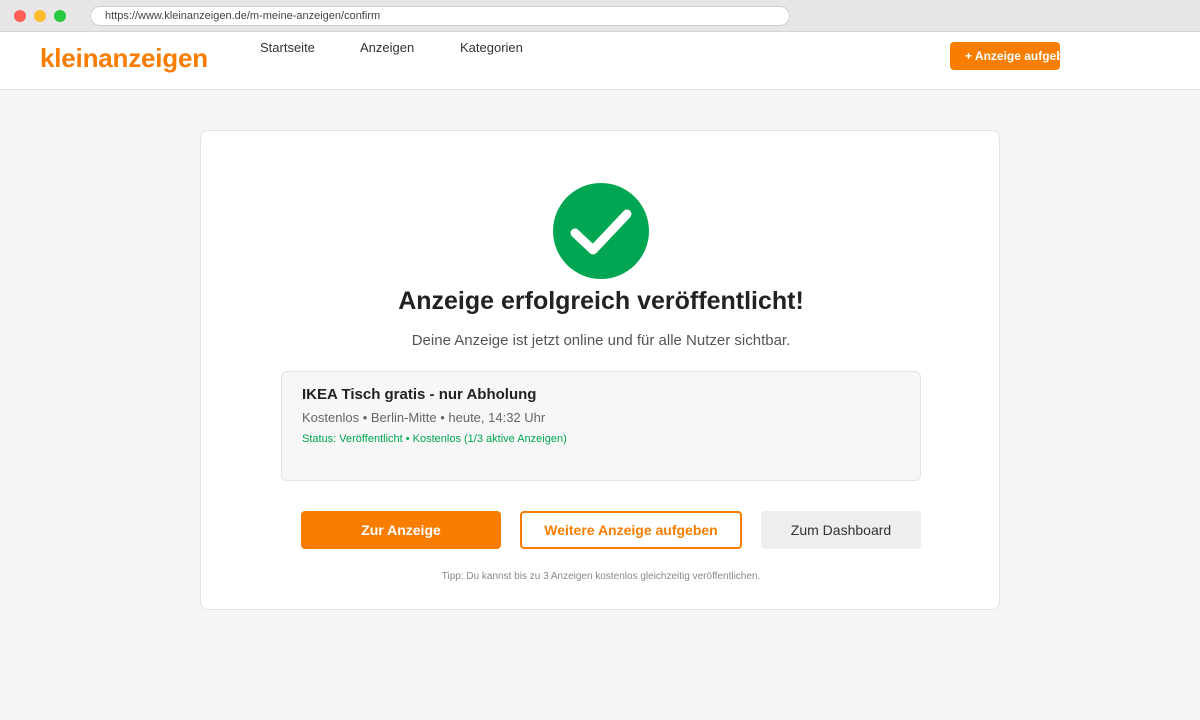 The height and width of the screenshot is (720, 1200). Describe the element at coordinates (491, 47) in the screenshot. I see `nav-kategorien: Kategorien` at that location.